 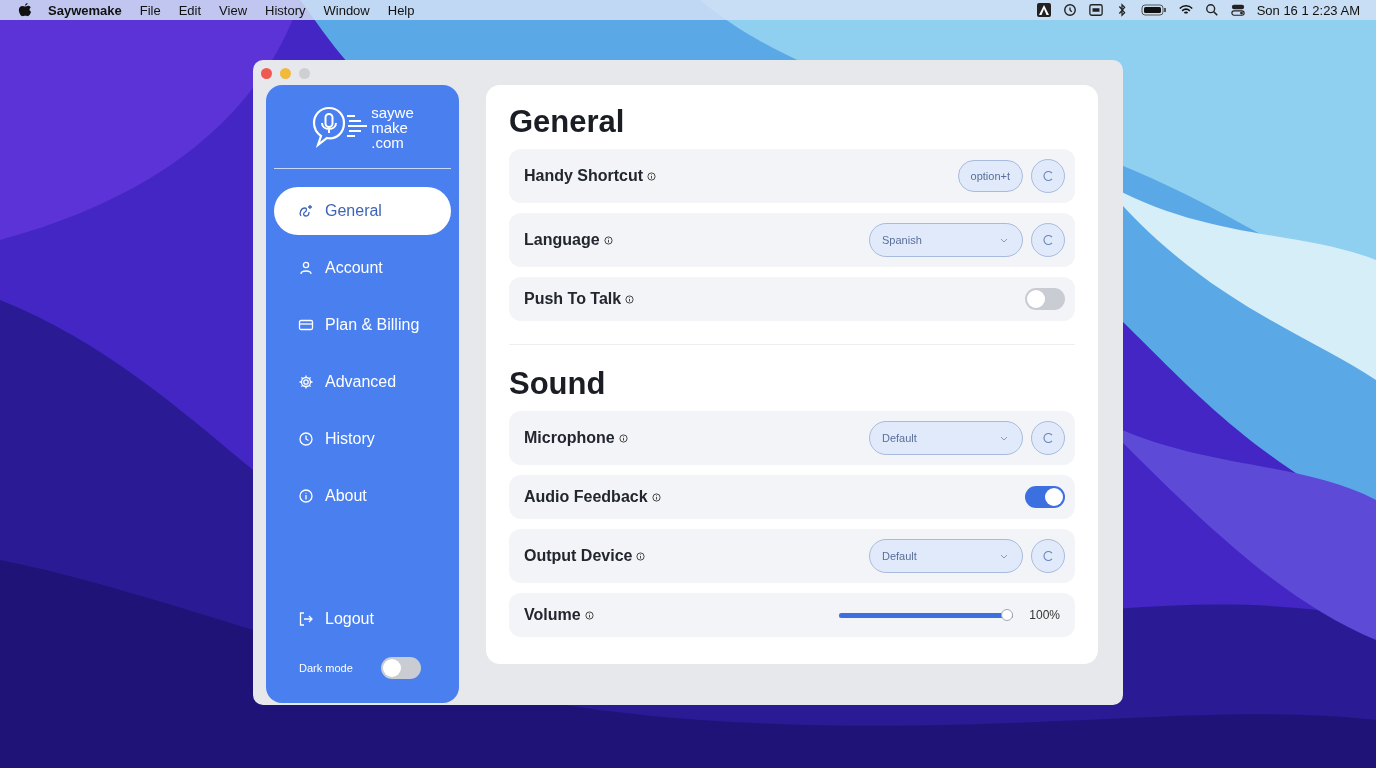 I want to click on nav-item: Advanced, so click(x=362, y=382).